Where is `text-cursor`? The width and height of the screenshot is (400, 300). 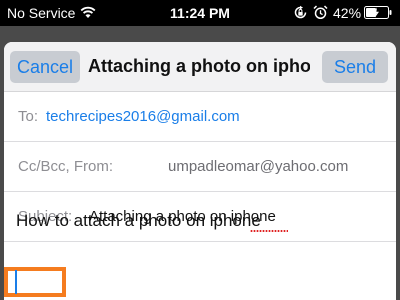
text-cursor is located at coordinates (16, 282).